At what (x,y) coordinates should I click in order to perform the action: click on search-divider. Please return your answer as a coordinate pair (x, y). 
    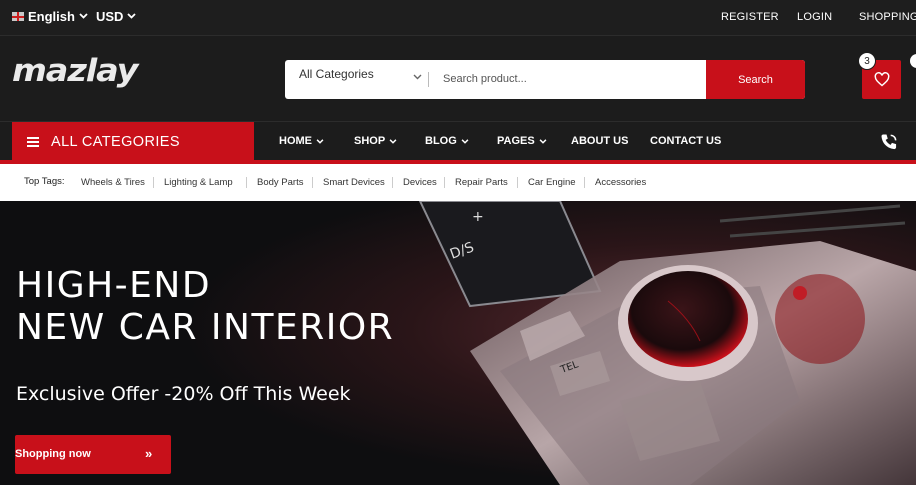
    Looking at the image, I should click on (428, 79).